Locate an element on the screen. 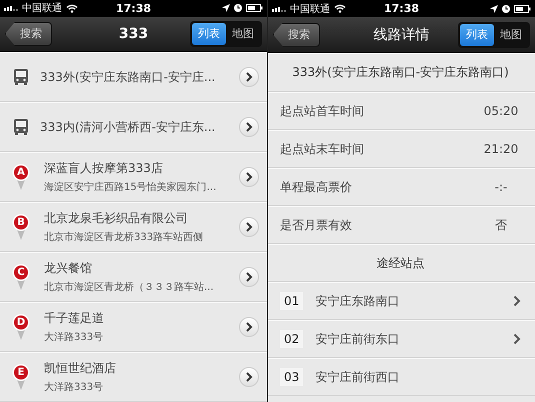 The height and width of the screenshot is (402, 535). stop-name: 安宁庄东路南口 is located at coordinates (357, 301).